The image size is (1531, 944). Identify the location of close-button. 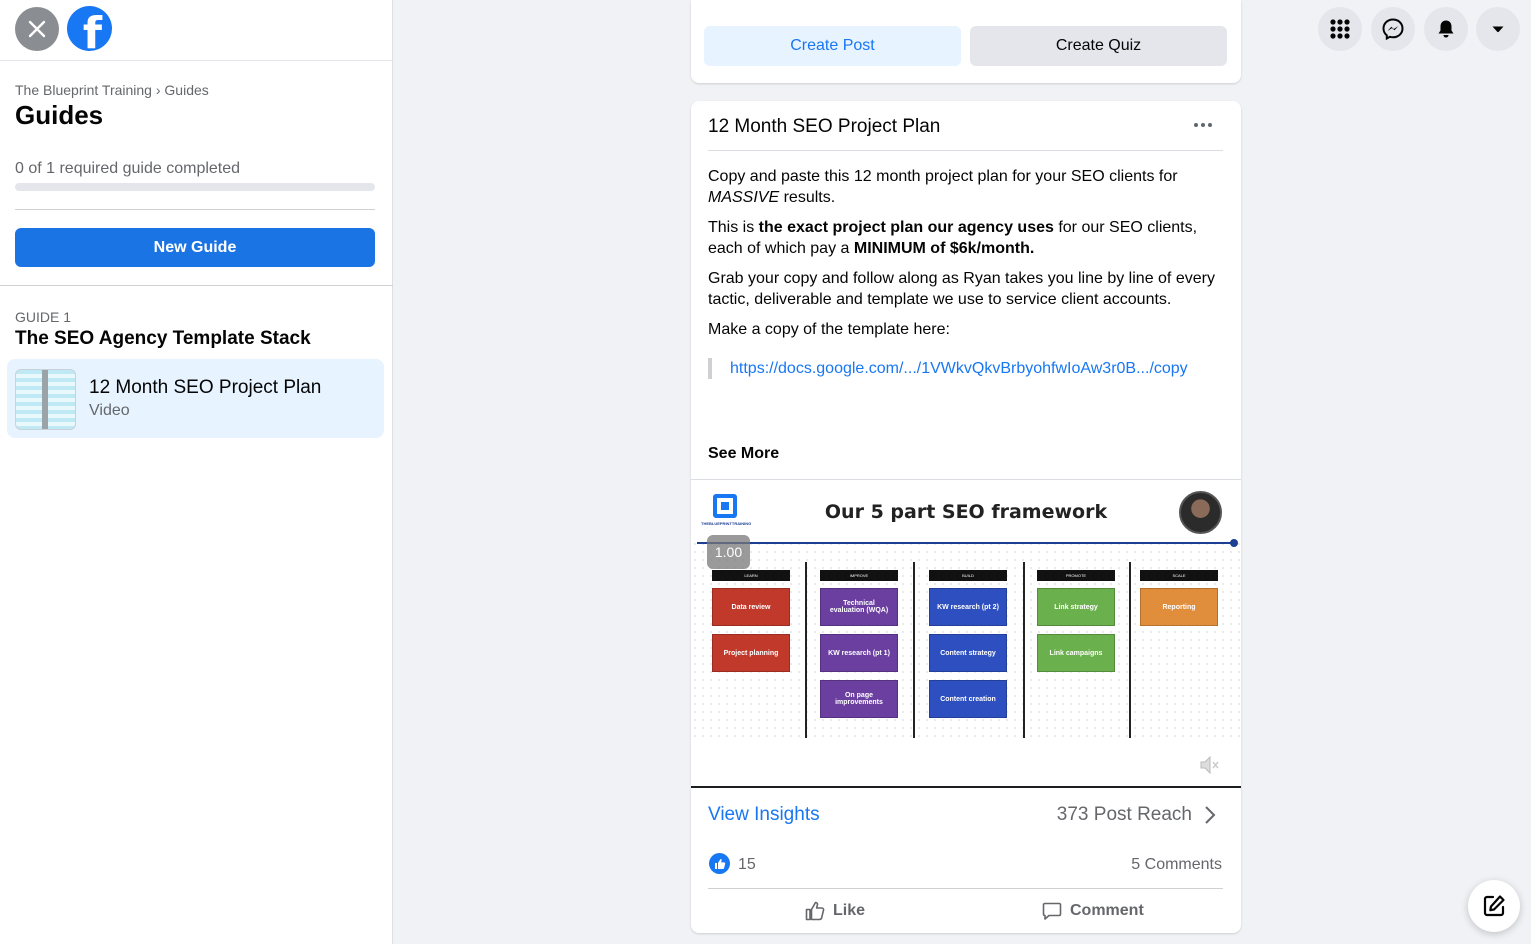
(37, 29).